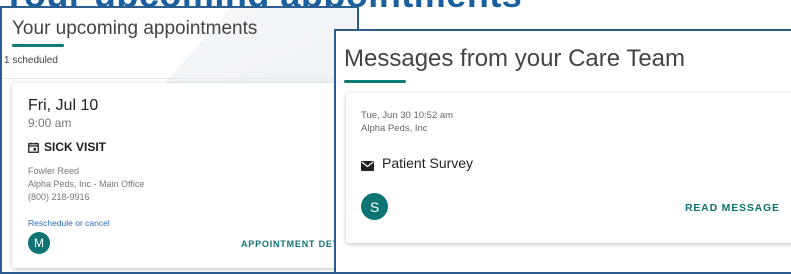 The image size is (791, 274). Describe the element at coordinates (75, 147) in the screenshot. I see `appointment-type-label: SICK VISIT` at that location.